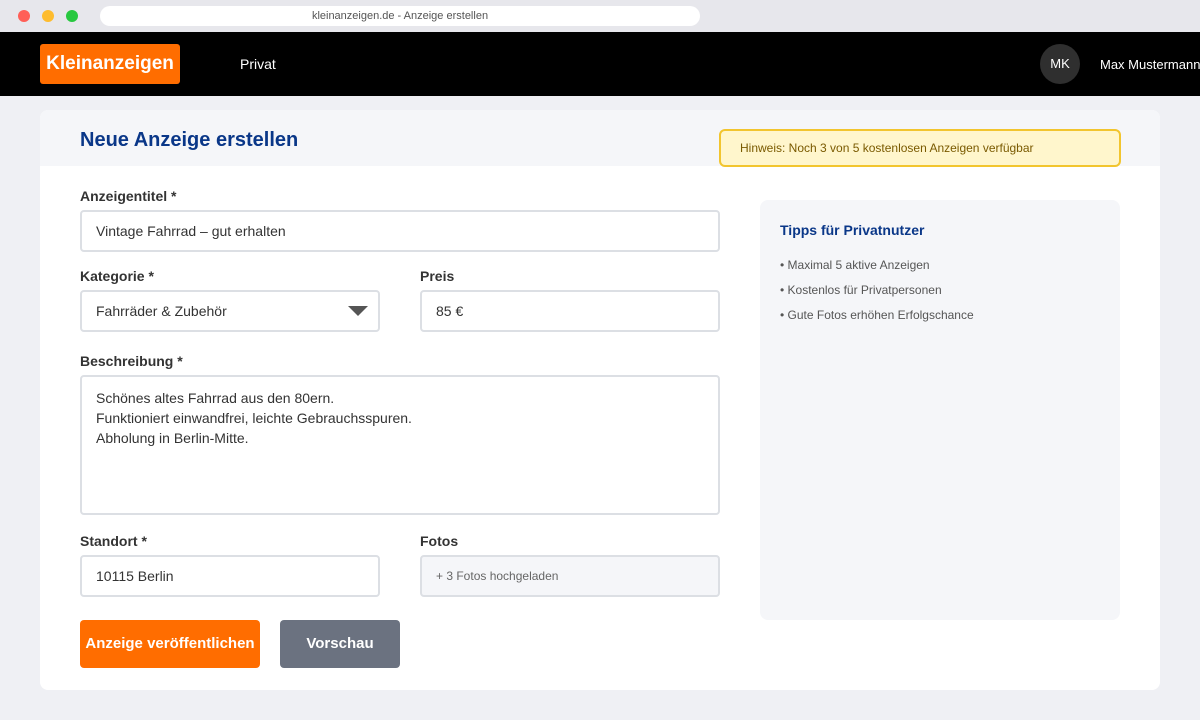 This screenshot has height=720, width=1200. Describe the element at coordinates (72, 16) in the screenshot. I see `maximize-window-button` at that location.